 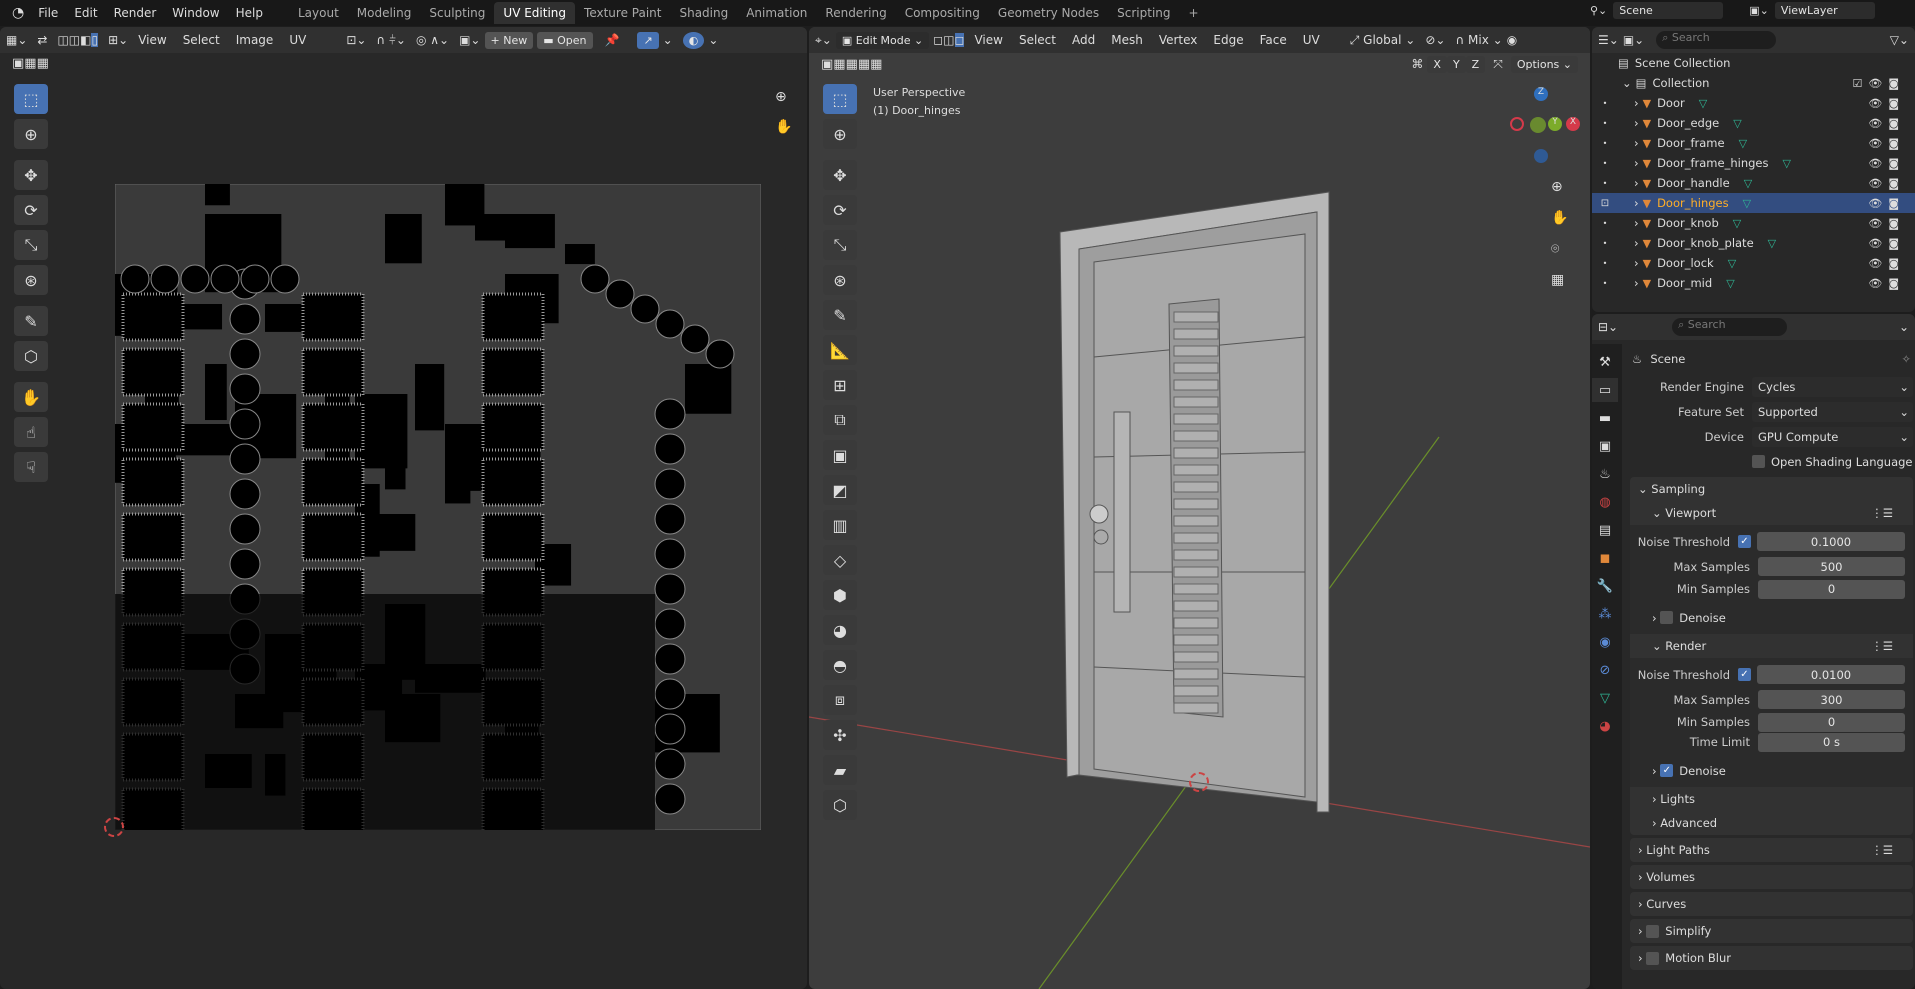 I want to click on proportional-icon: ◎ ∧⌄, so click(x=432, y=40).